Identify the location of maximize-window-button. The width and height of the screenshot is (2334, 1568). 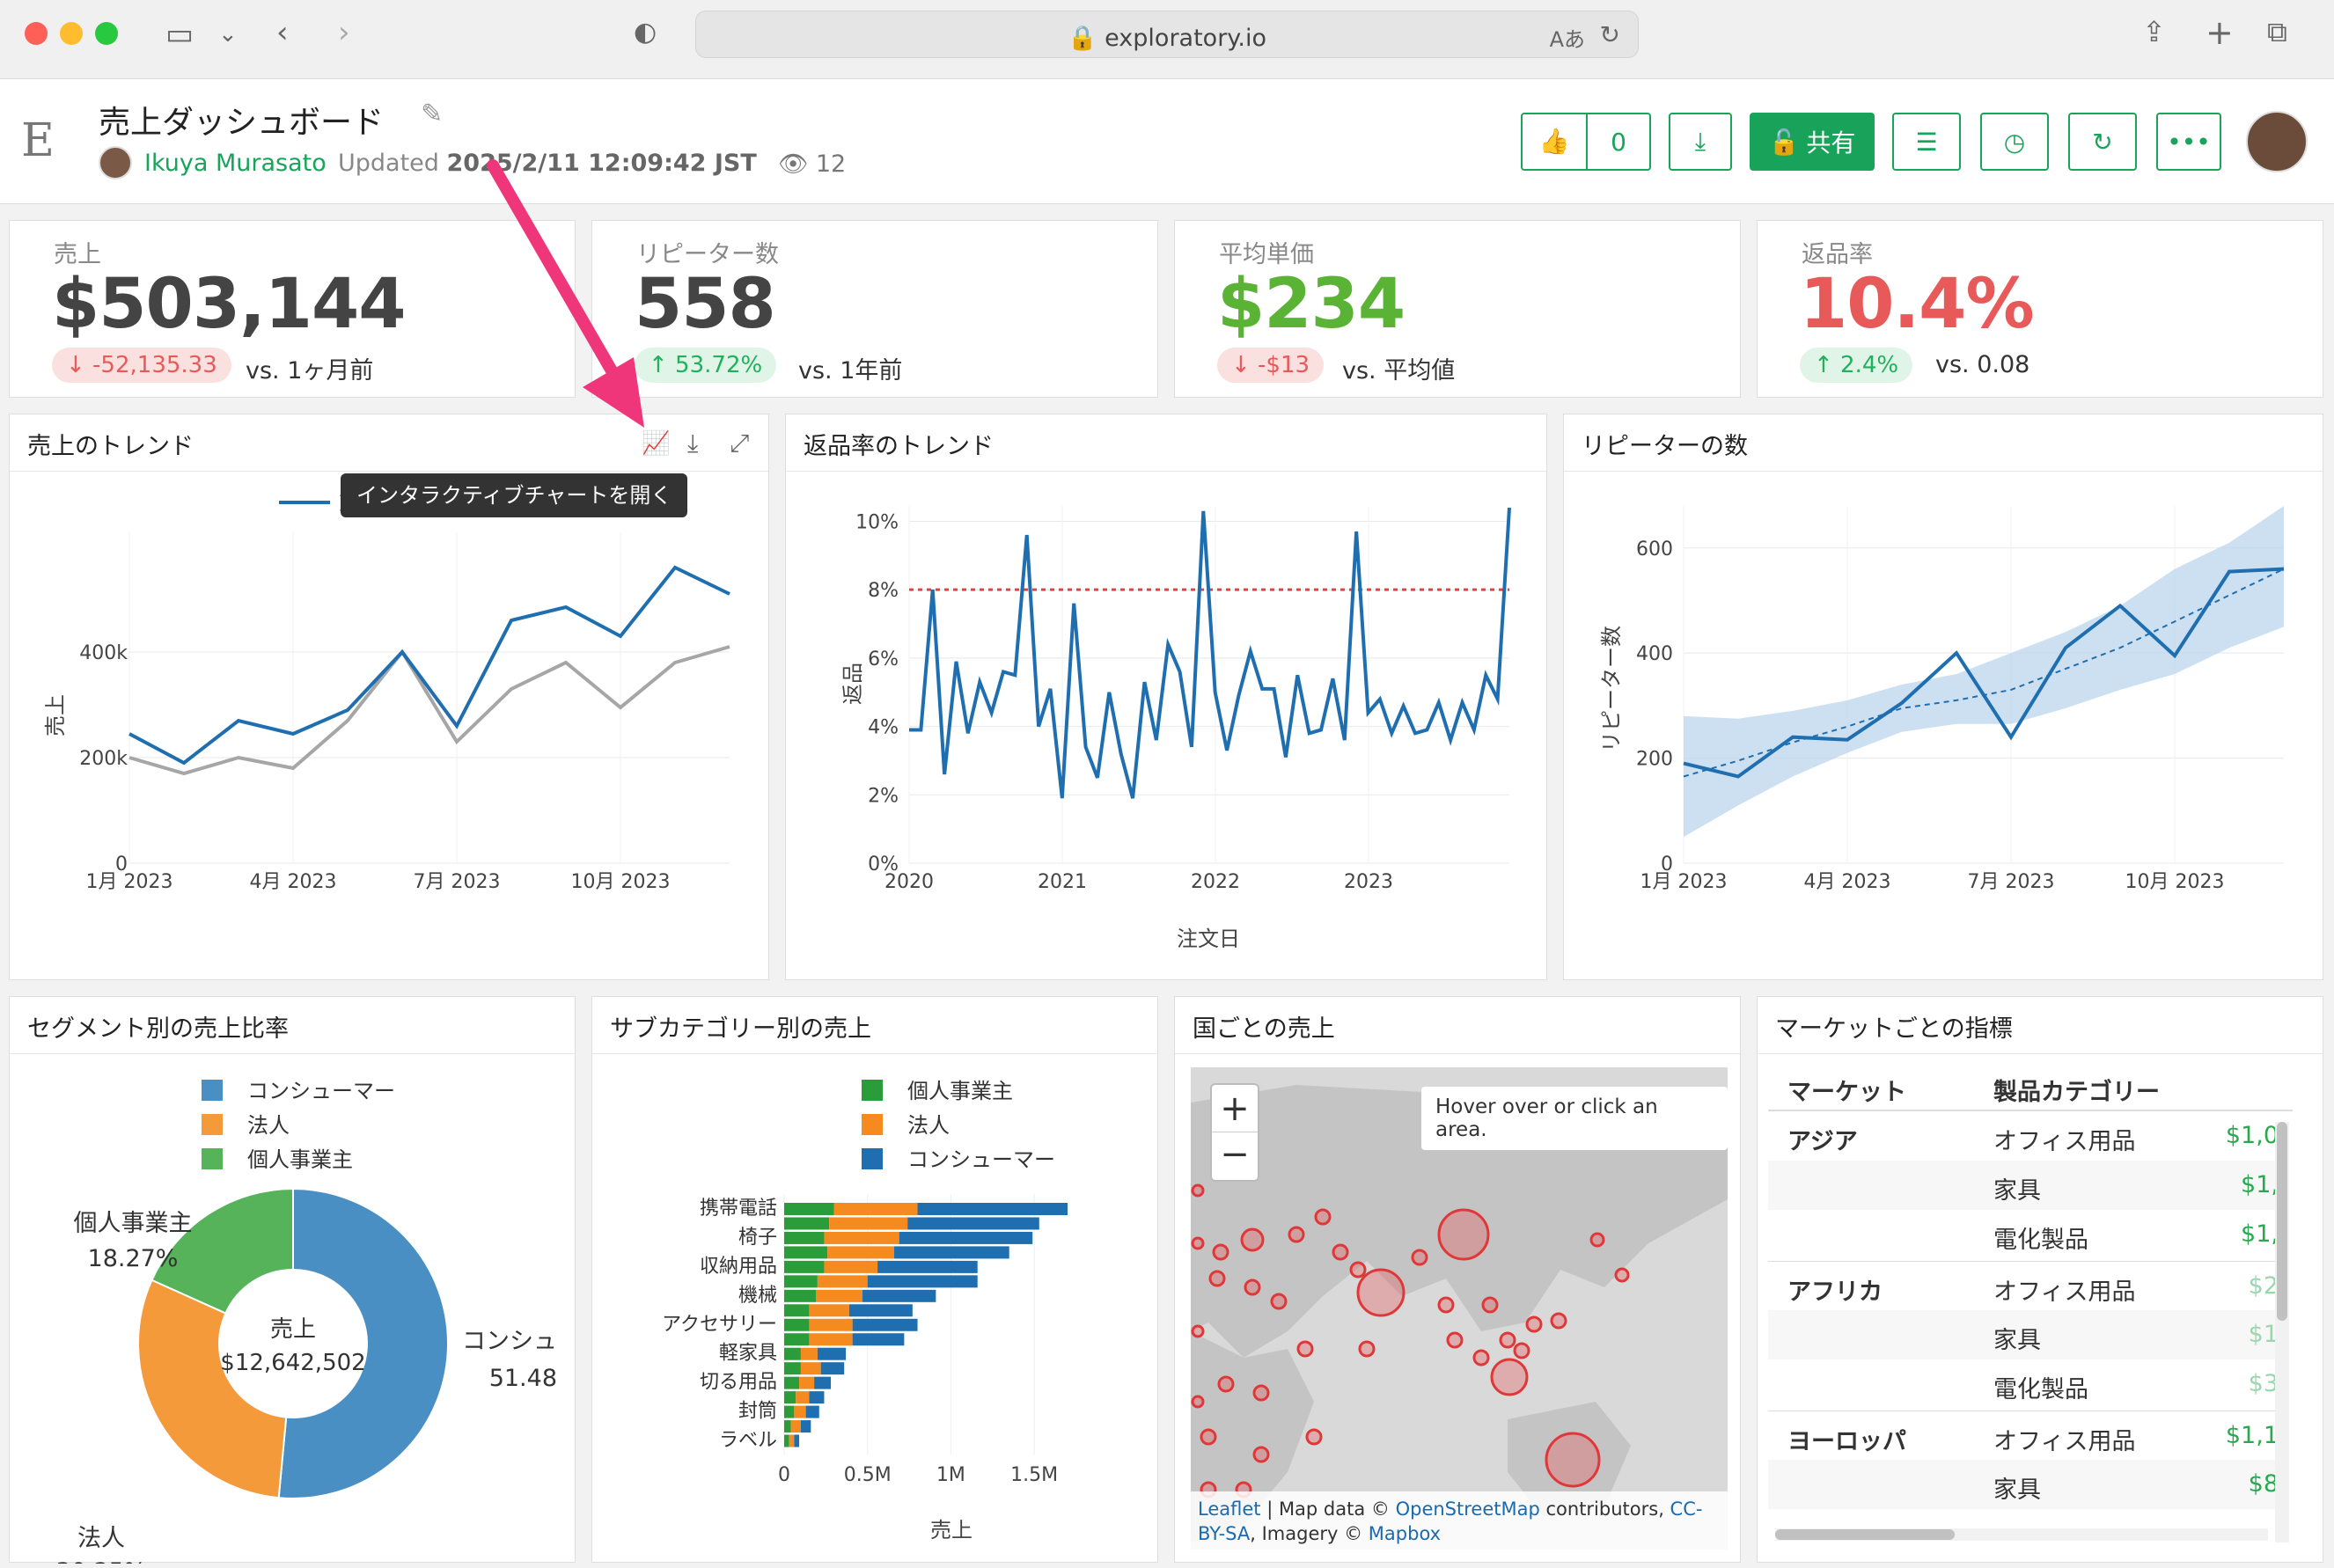
(106, 34).